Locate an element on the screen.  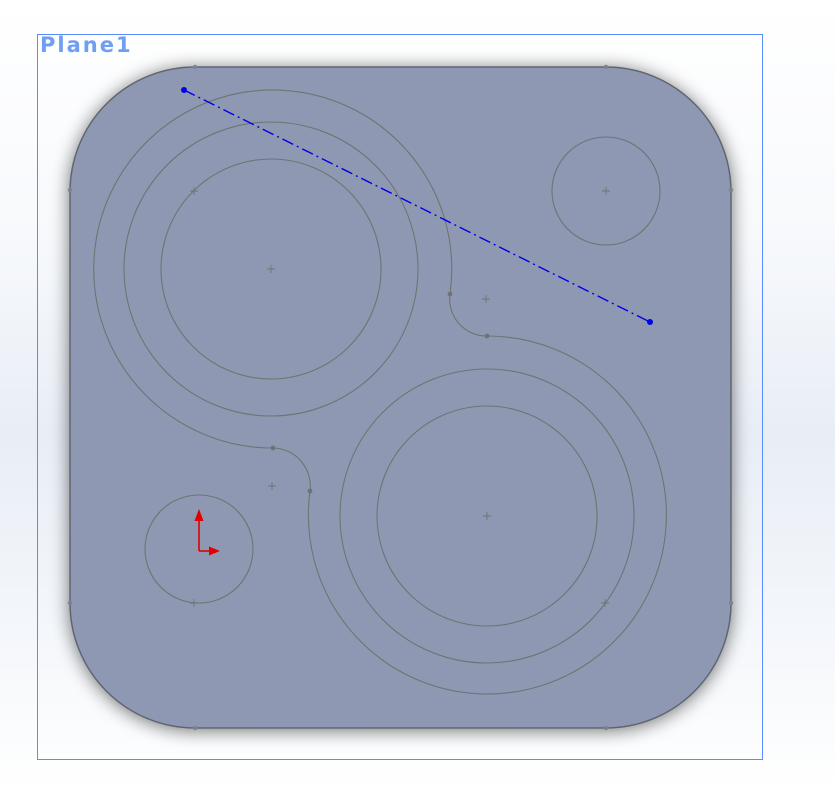
plane-label: Plane1 is located at coordinates (86, 45).